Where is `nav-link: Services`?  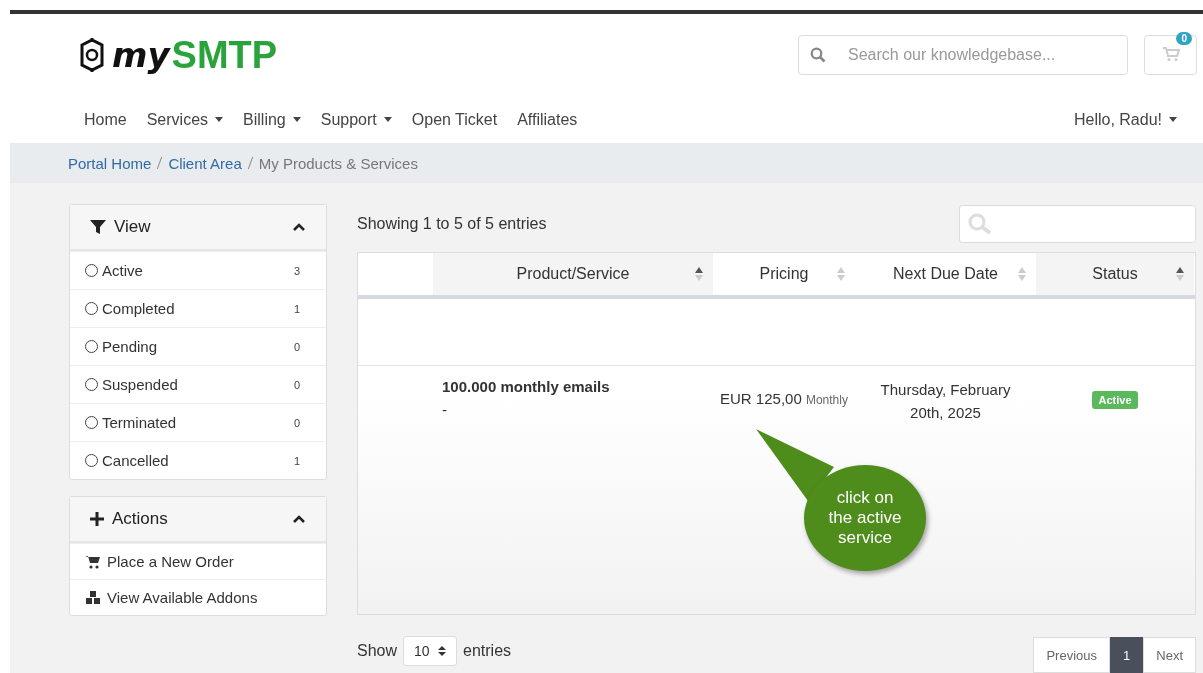 nav-link: Services is located at coordinates (185, 119).